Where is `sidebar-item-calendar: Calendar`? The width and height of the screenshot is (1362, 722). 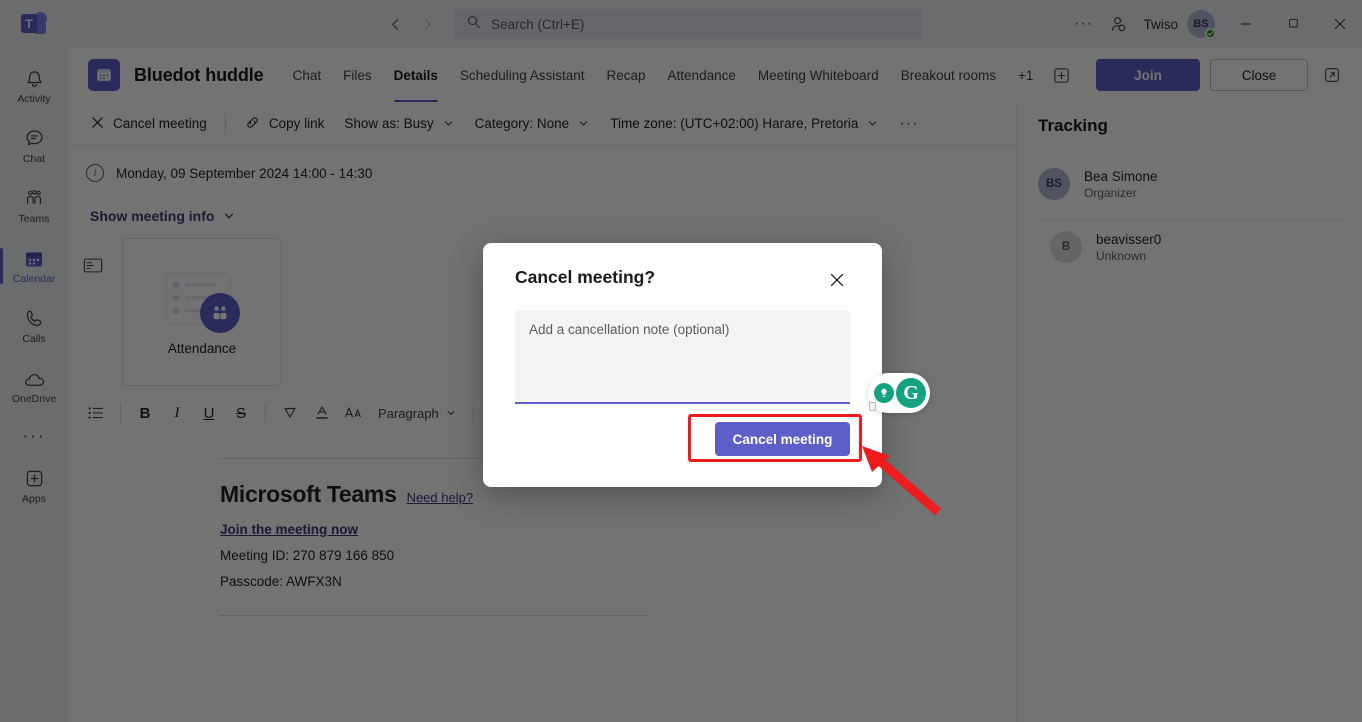 sidebar-item-calendar: Calendar is located at coordinates (34, 266).